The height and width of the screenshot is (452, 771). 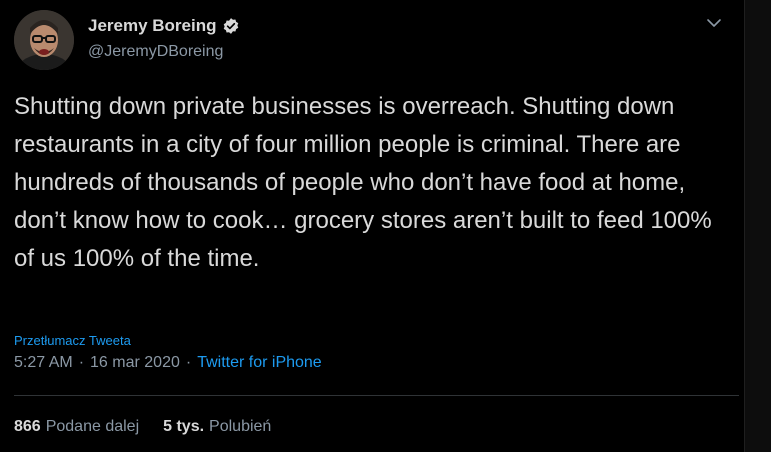 I want to click on author-name: Jeremy Boreing, so click(x=152, y=26).